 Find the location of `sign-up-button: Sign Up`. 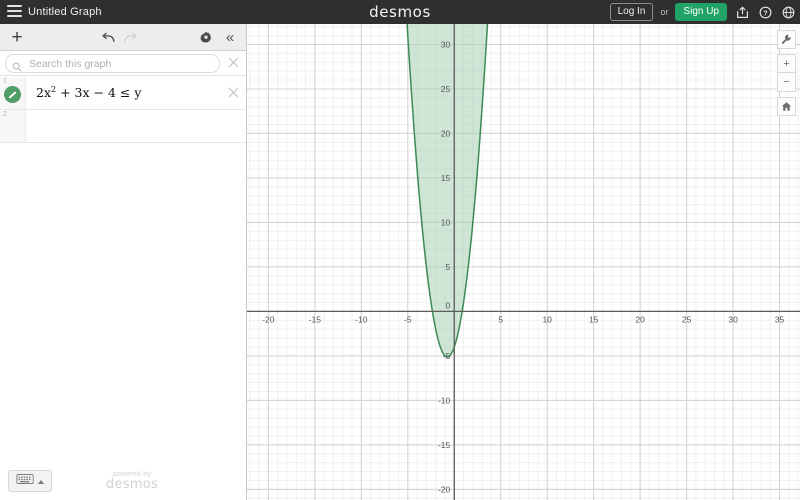

sign-up-button: Sign Up is located at coordinates (701, 12).